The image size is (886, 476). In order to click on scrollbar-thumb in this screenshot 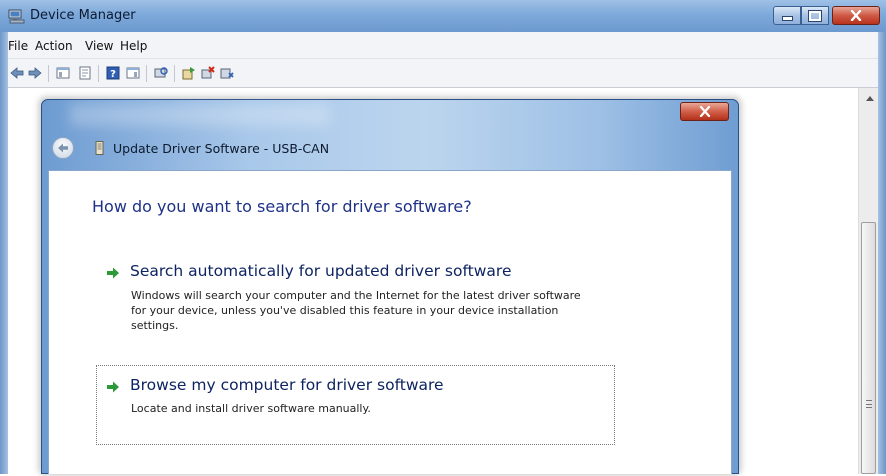, I will do `click(868, 348)`.